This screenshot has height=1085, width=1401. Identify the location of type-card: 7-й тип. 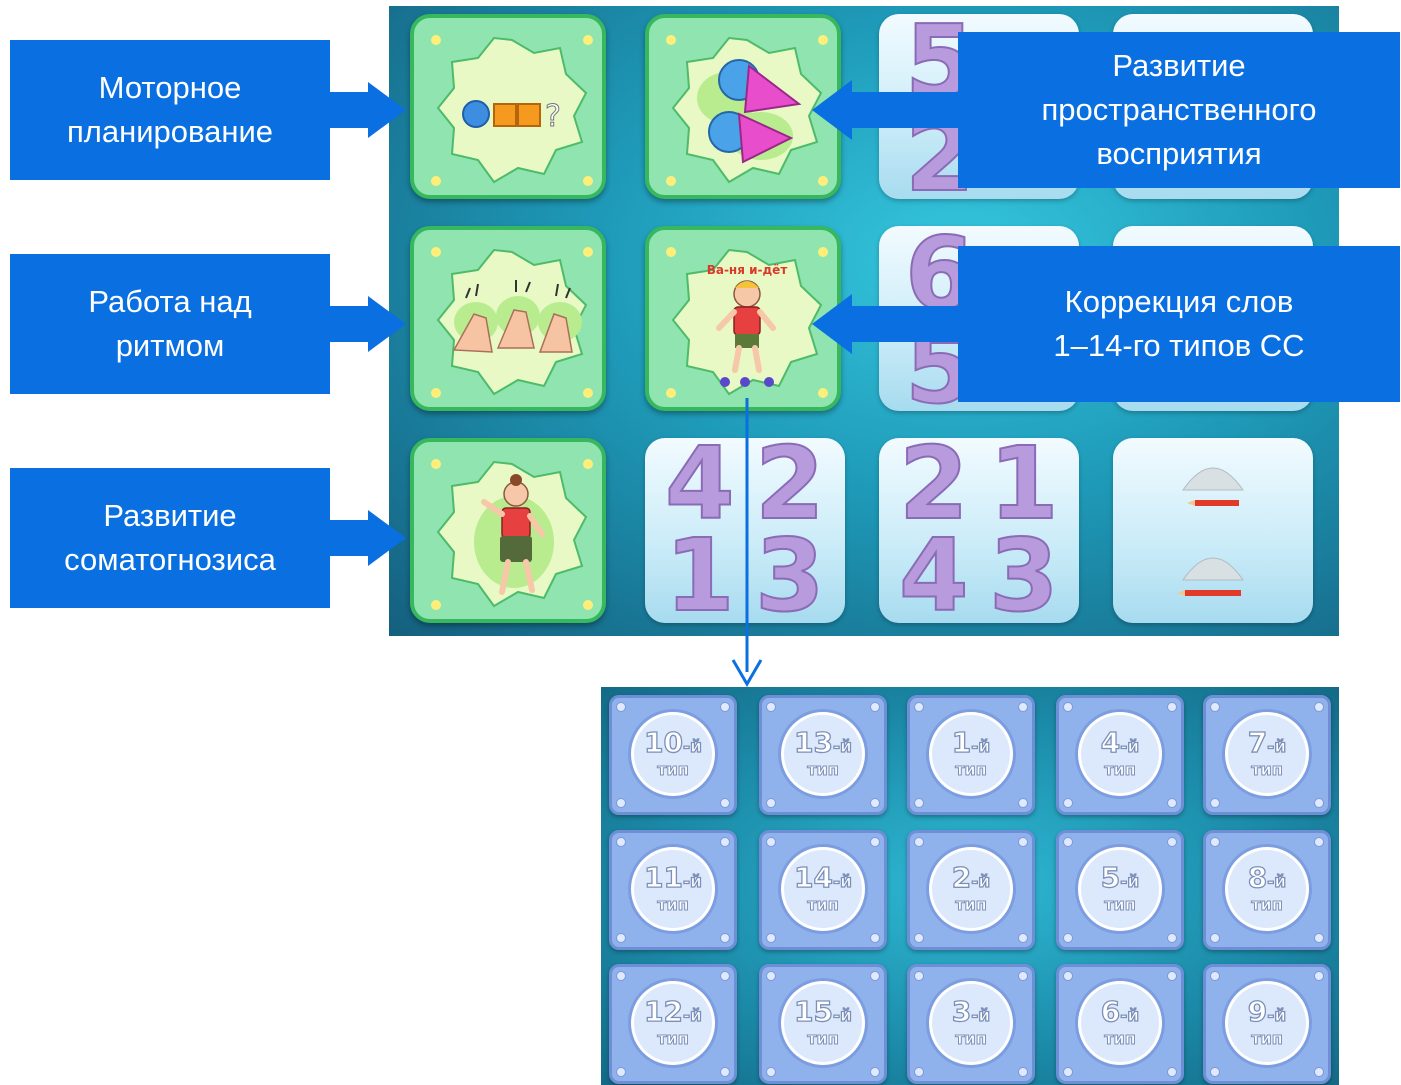
(1267, 755).